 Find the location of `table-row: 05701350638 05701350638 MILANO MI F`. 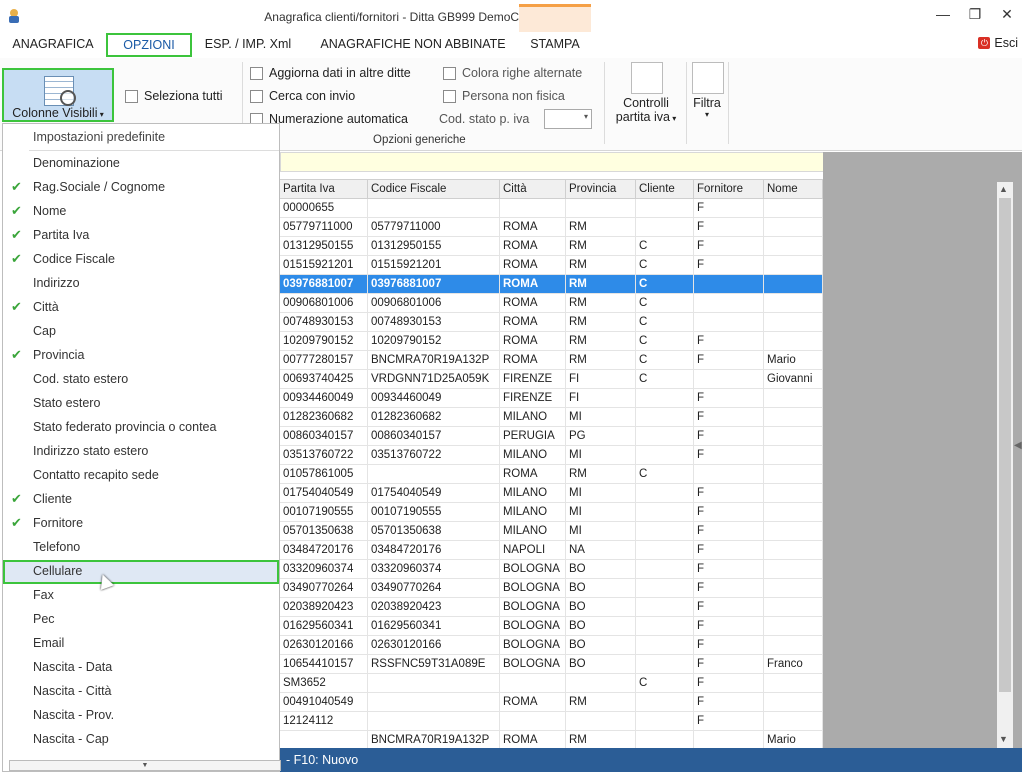

table-row: 05701350638 05701350638 MILANO MI F is located at coordinates (551, 531).